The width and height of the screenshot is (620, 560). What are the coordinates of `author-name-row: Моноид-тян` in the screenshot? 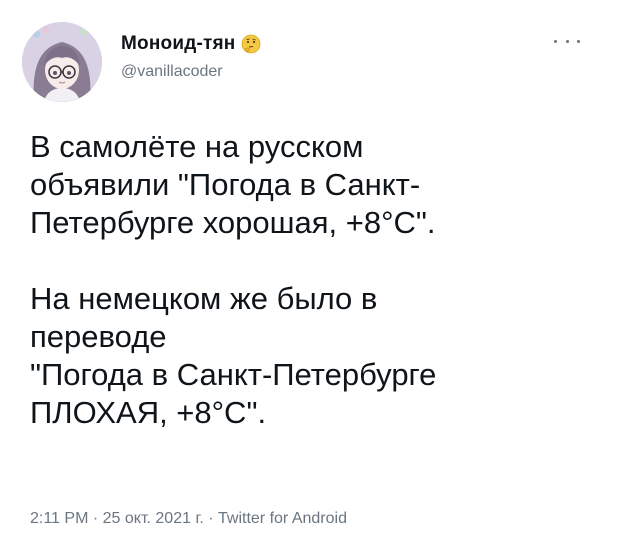 It's located at (191, 44).